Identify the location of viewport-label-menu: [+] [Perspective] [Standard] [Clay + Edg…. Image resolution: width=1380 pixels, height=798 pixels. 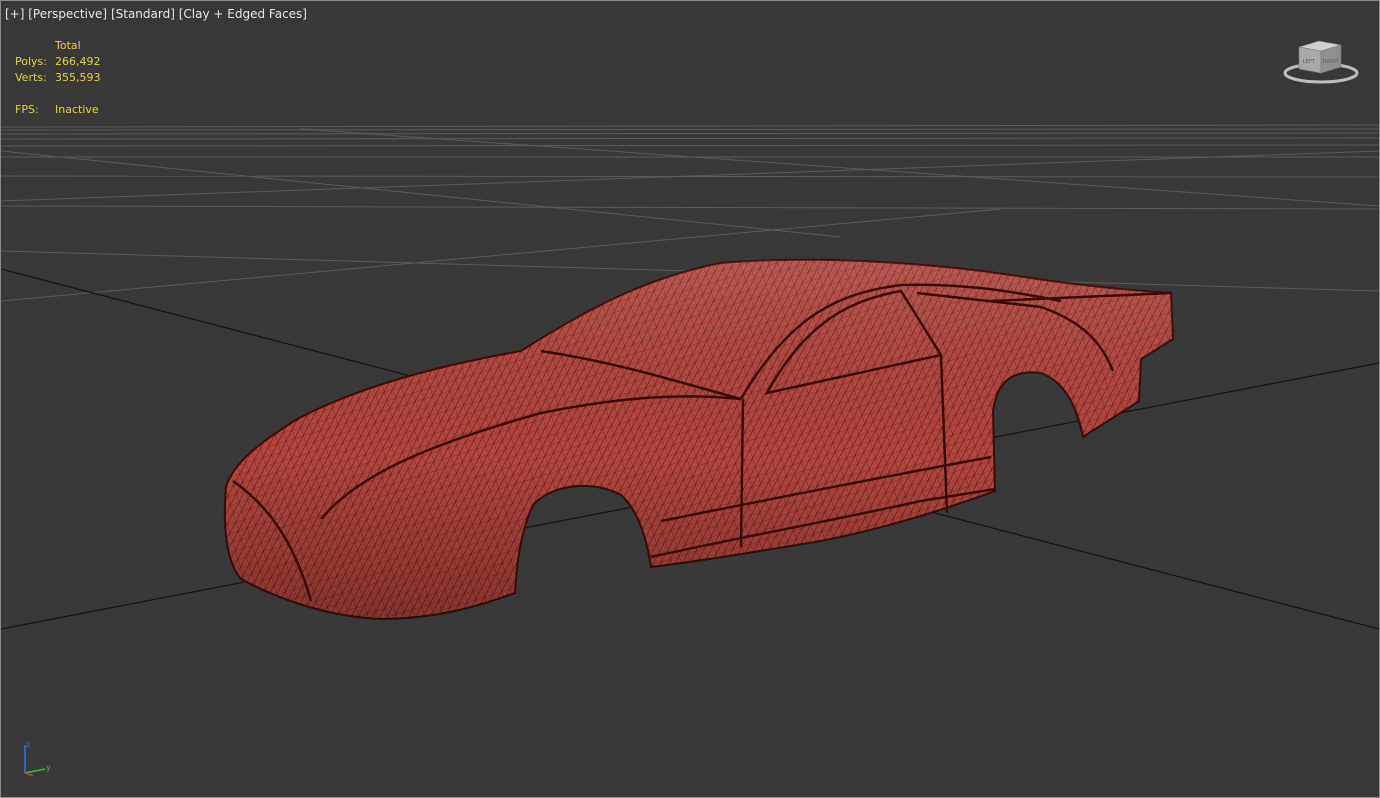
(156, 14).